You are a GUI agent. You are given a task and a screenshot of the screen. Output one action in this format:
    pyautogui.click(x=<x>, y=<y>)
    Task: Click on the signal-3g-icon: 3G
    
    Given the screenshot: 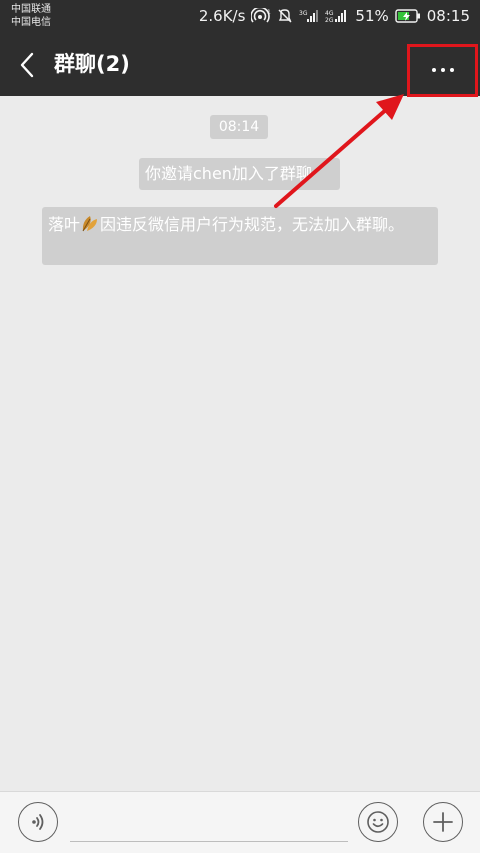 What is the action you would take?
    pyautogui.click(x=309, y=16)
    